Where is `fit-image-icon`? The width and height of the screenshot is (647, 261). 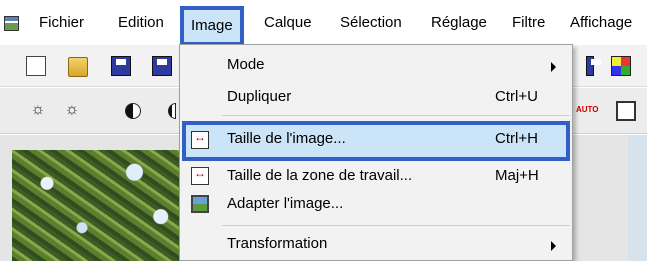 fit-image-icon is located at coordinates (200, 204).